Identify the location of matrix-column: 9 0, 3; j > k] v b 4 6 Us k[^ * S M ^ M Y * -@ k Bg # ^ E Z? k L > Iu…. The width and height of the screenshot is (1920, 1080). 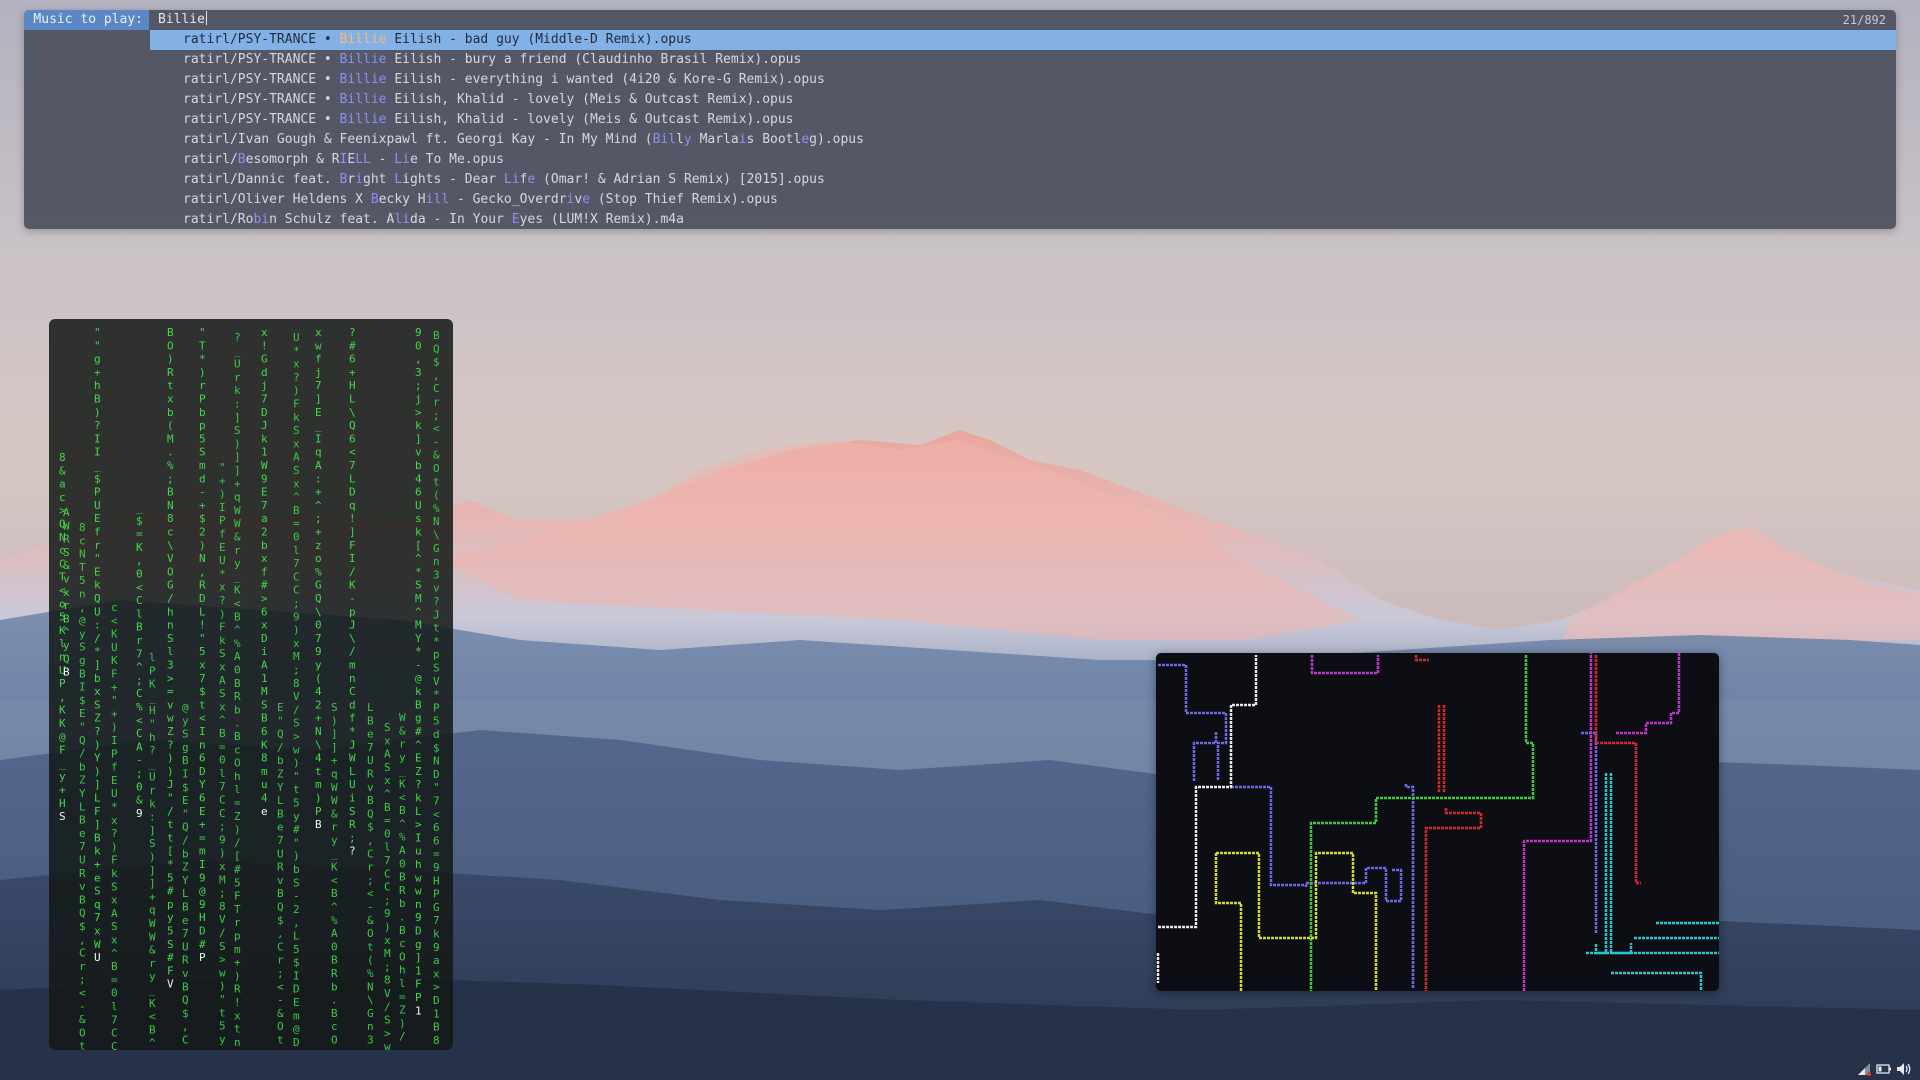
(418, 671).